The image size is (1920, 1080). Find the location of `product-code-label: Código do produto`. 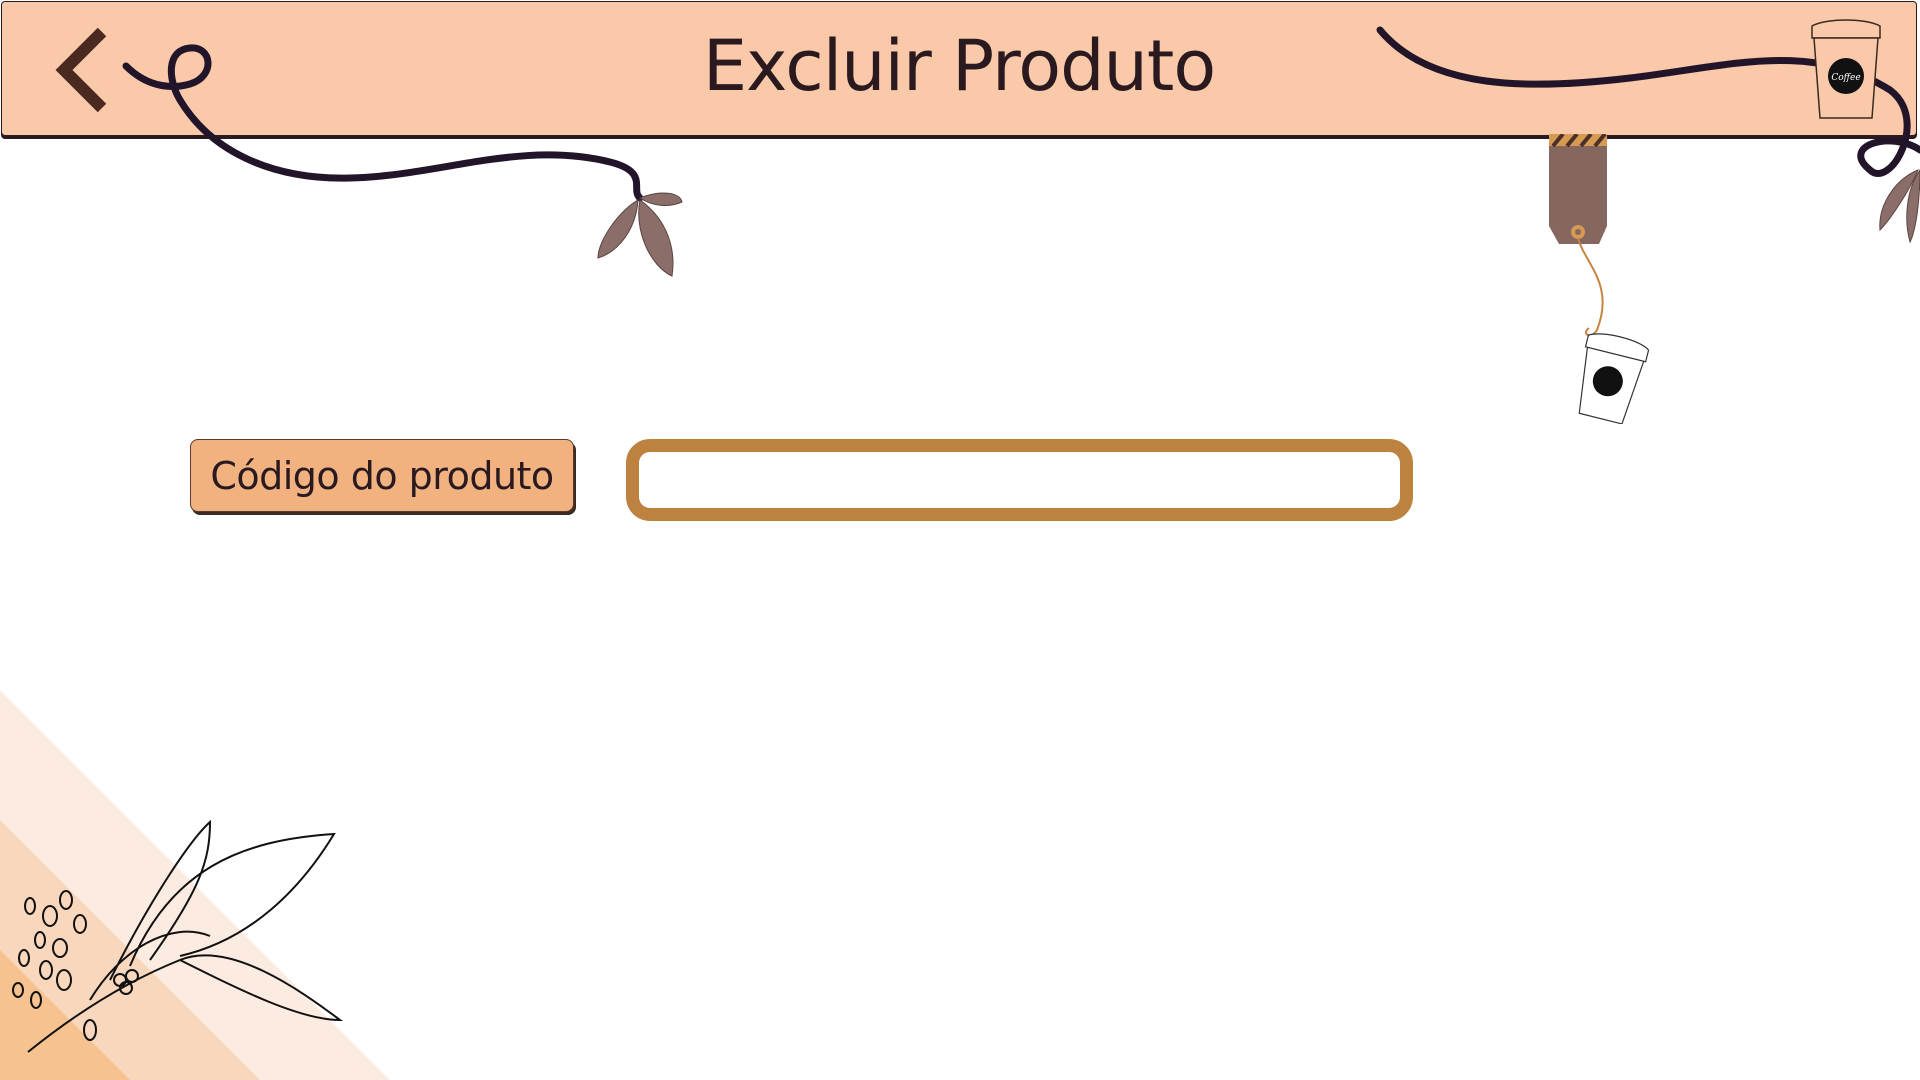

product-code-label: Código do produto is located at coordinates (382, 475).